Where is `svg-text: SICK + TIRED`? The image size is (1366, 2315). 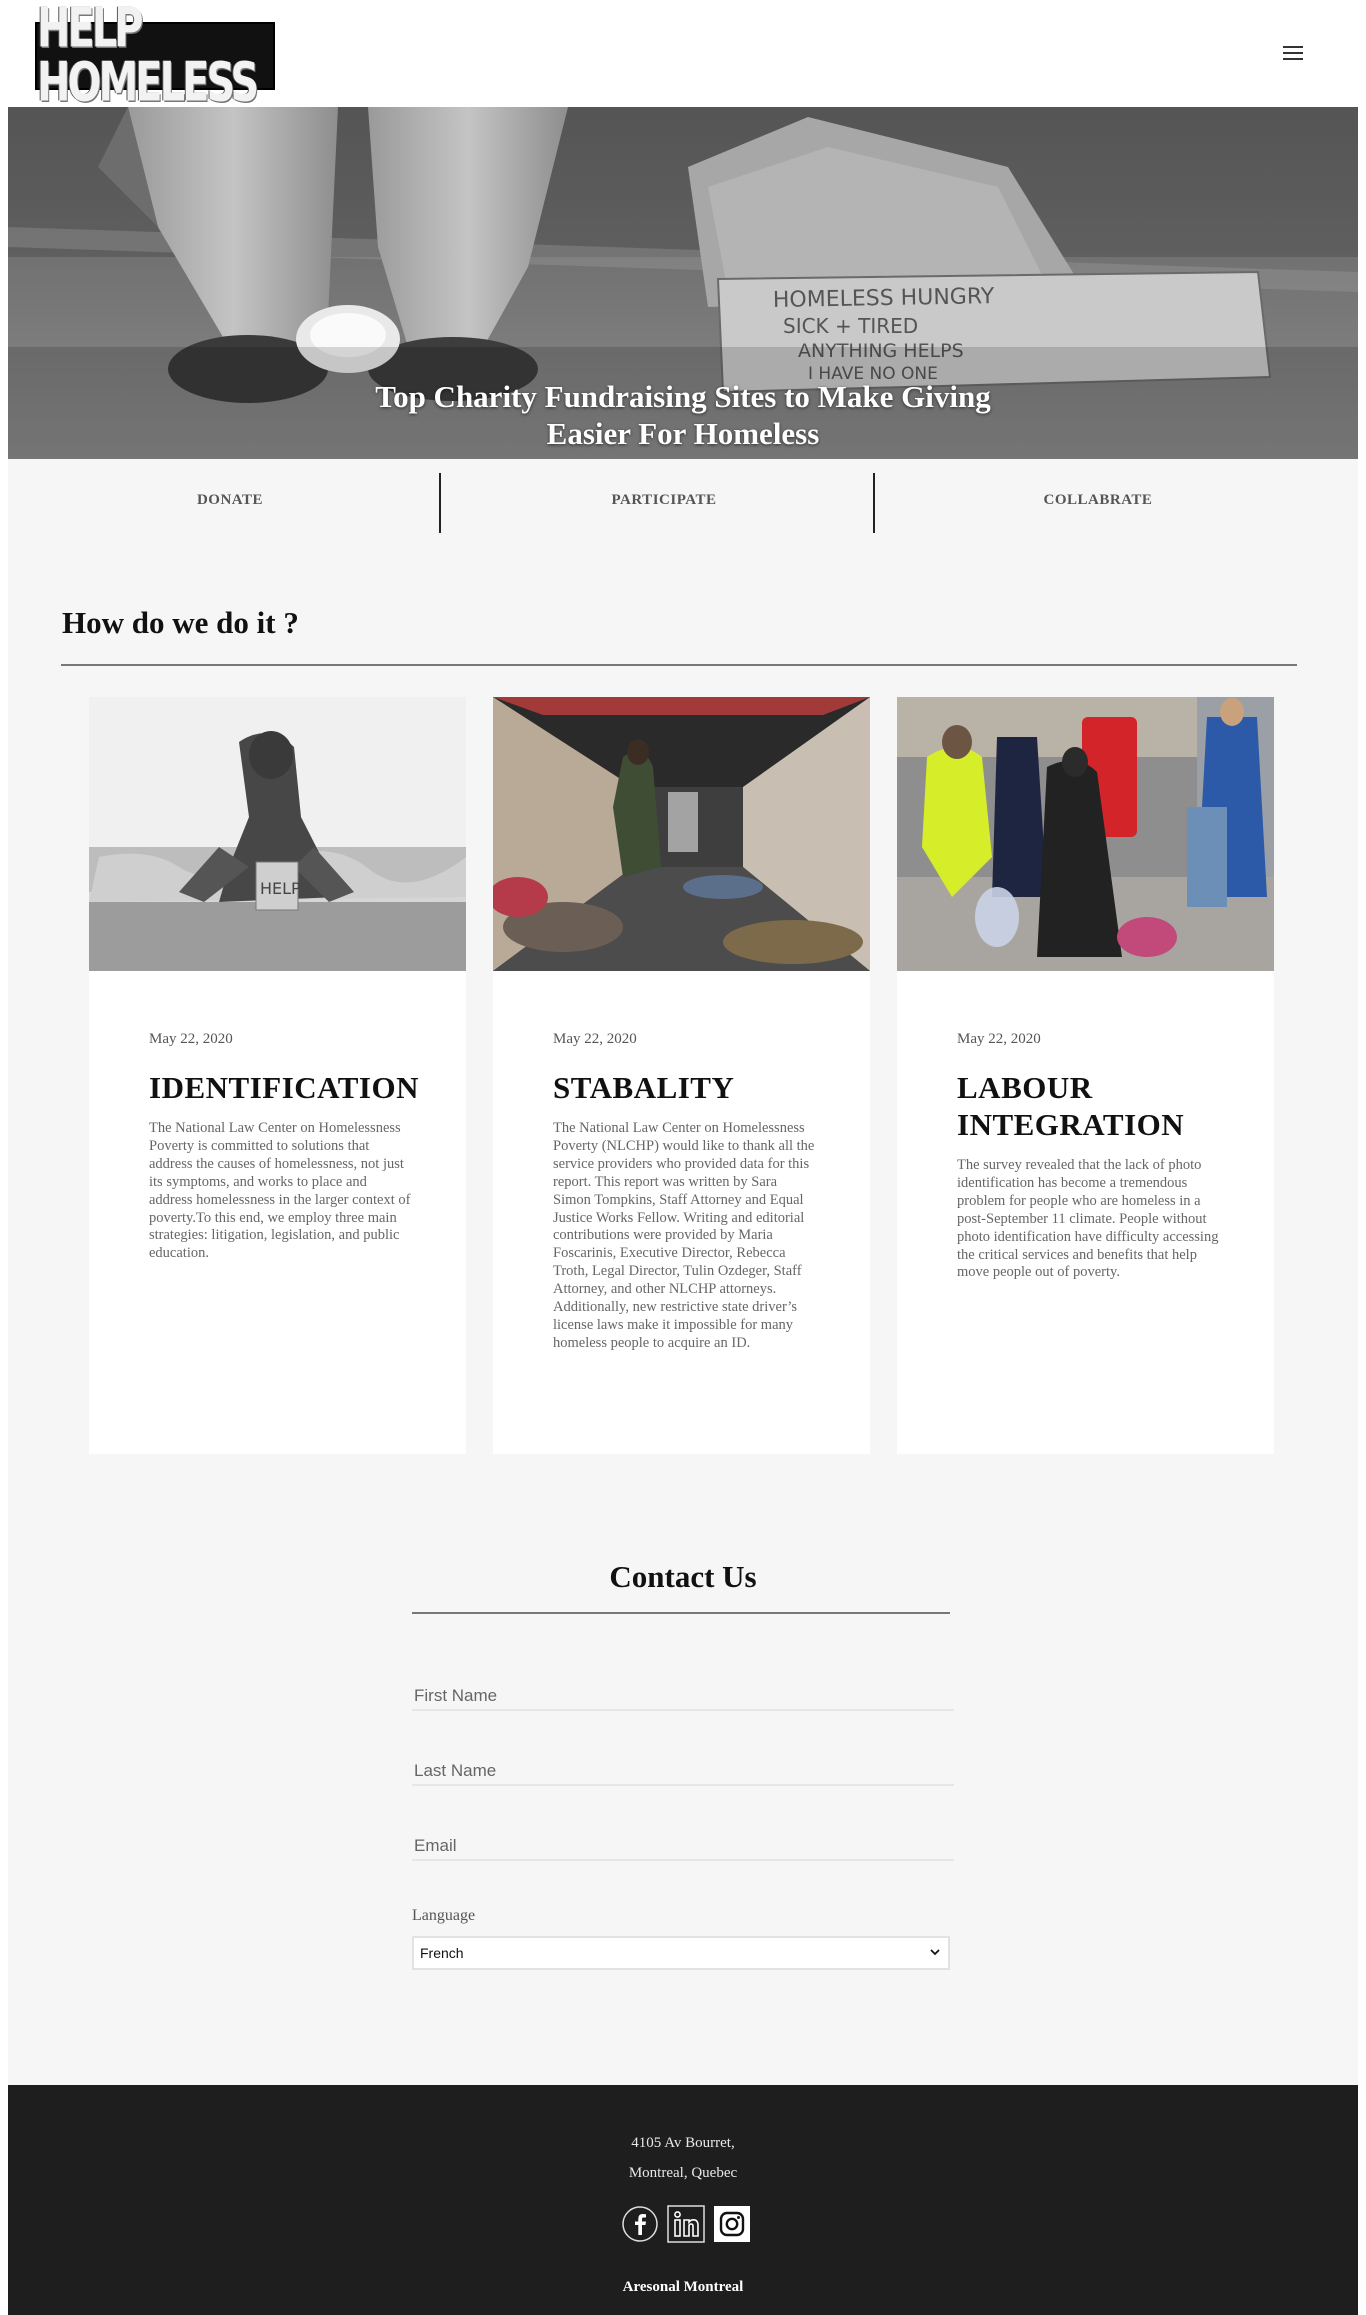
svg-text: SICK + TIRED is located at coordinates (850, 326).